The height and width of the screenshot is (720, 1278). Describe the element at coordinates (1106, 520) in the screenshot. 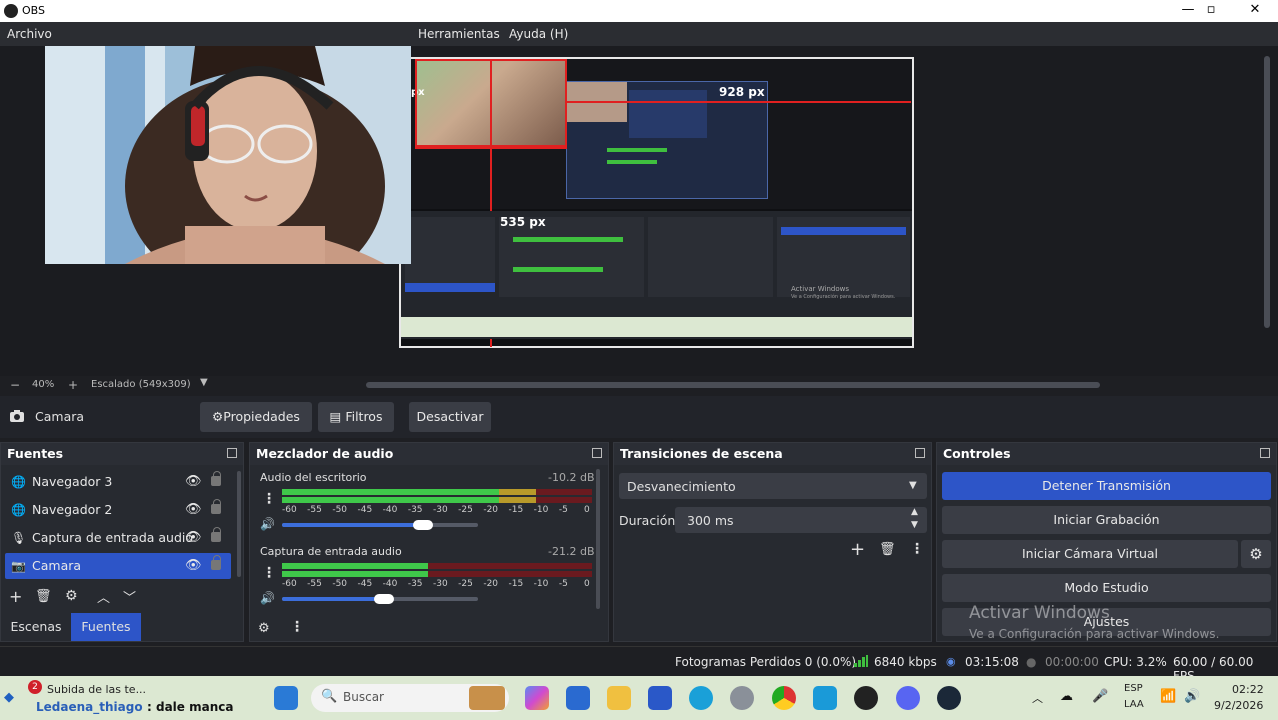

I see `start-recording-button: Iniciar Grabación` at that location.